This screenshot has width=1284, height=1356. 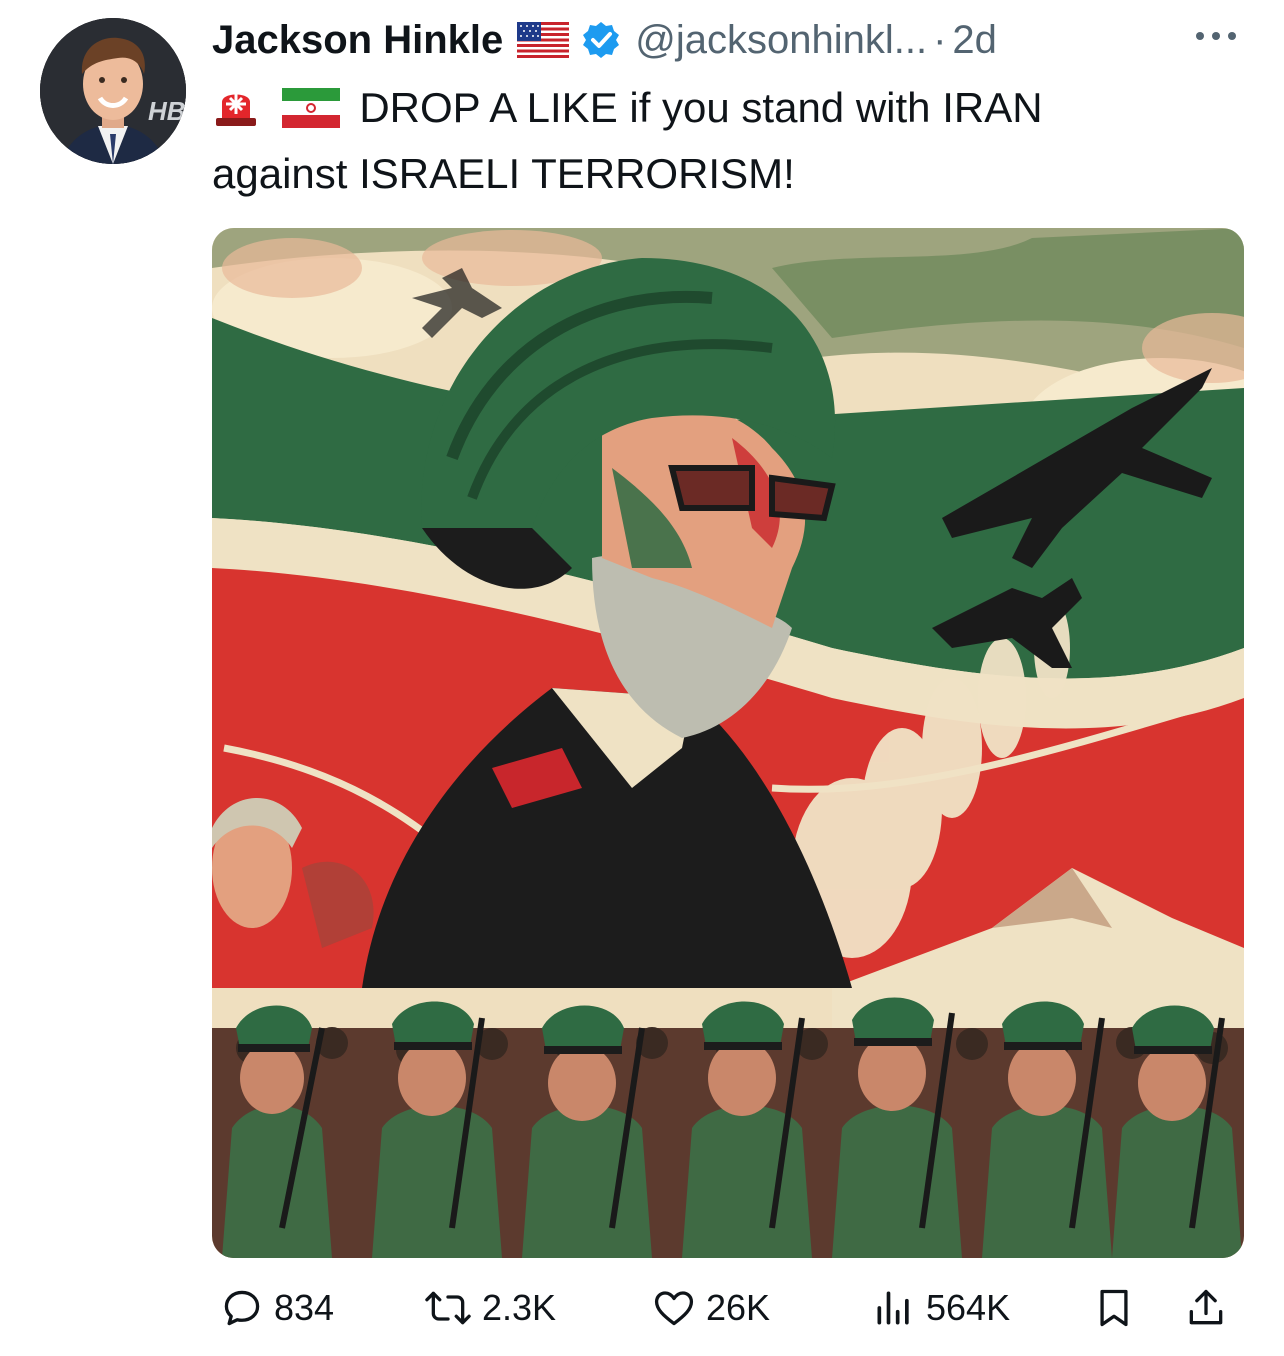 What do you see at coordinates (236, 112) in the screenshot?
I see `police-light-icon` at bounding box center [236, 112].